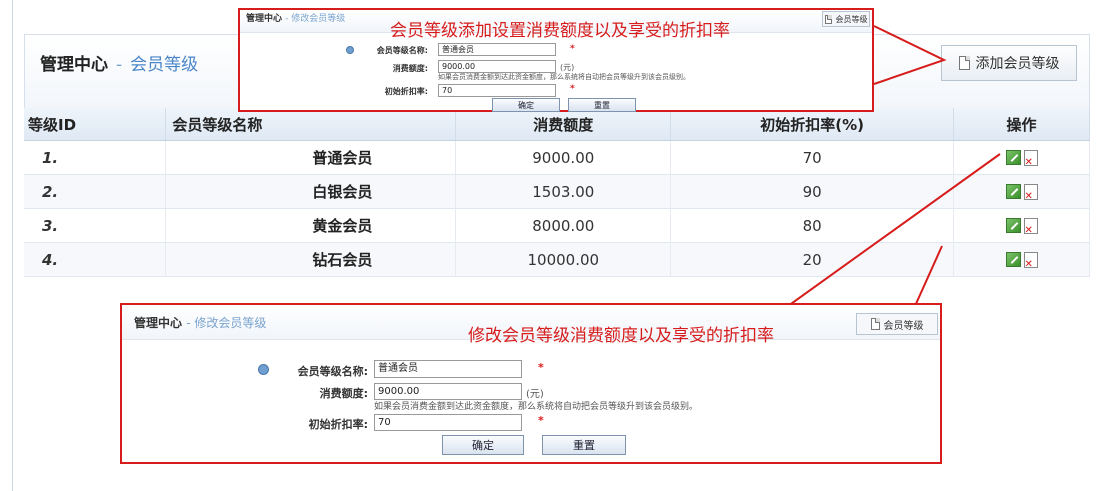 The image size is (1112, 491). Describe the element at coordinates (910, 55) in the screenshot. I see `connector-add` at that location.